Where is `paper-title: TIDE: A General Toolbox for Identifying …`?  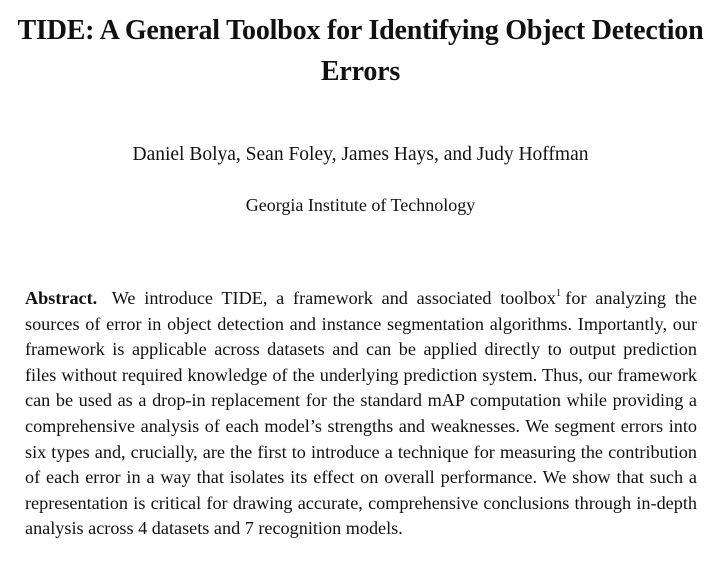
paper-title: TIDE: A General Toolbox for Identifying … is located at coordinates (360, 51).